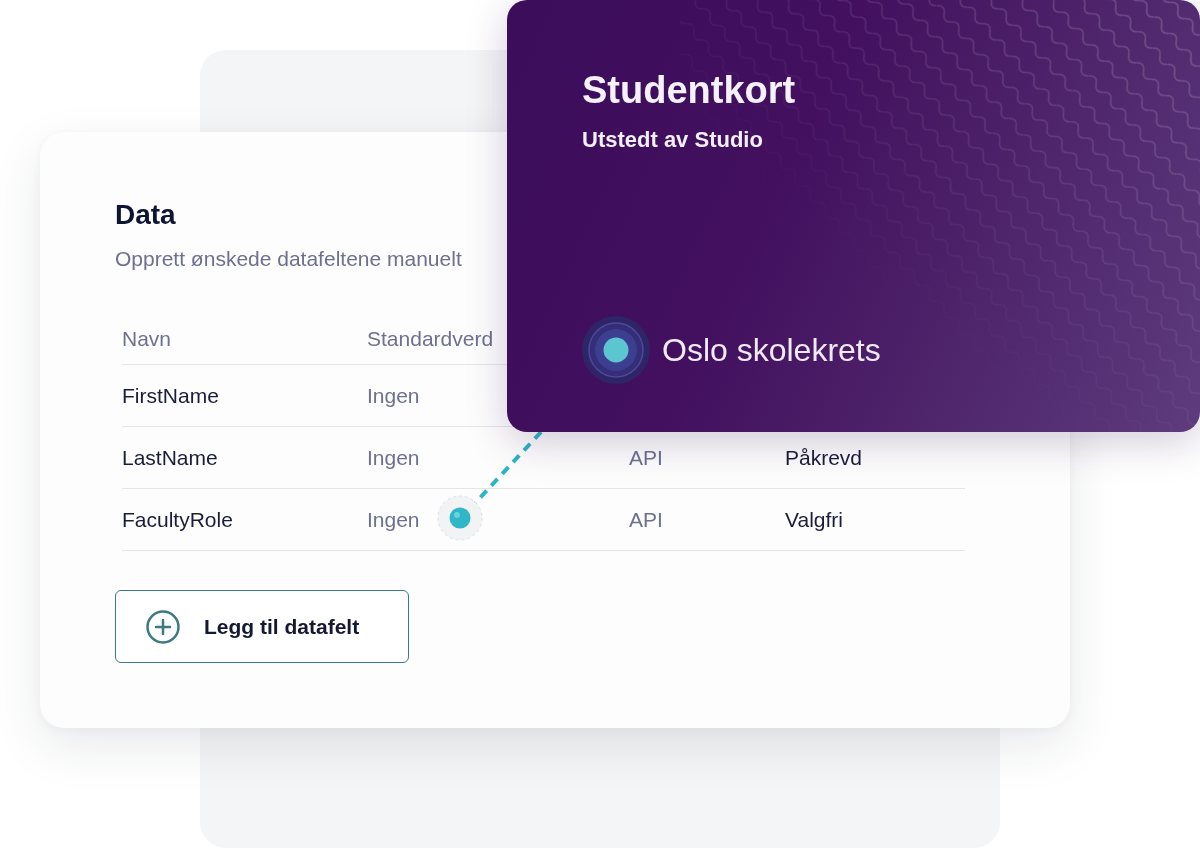 This screenshot has height=850, width=1200. Describe the element at coordinates (689, 90) in the screenshot. I see `card-title: Studentkort` at that location.